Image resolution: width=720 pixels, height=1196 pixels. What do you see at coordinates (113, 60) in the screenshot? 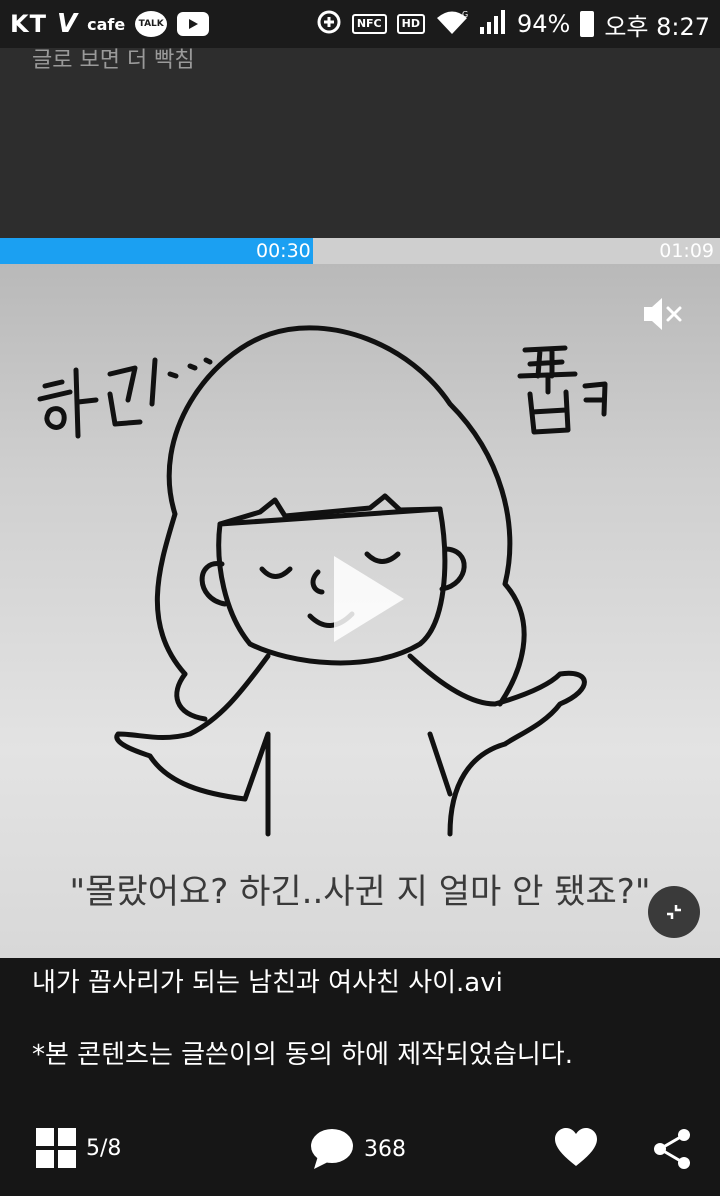
I see `top-caption: 글로 보면 더 빡침` at bounding box center [113, 60].